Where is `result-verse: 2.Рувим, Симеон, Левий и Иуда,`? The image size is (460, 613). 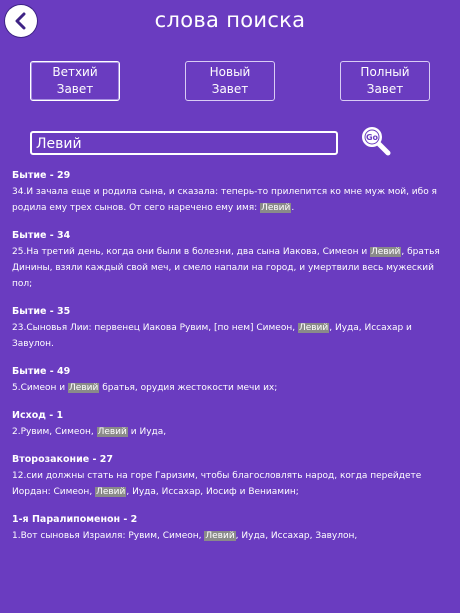 result-verse: 2.Рувим, Симеон, Левий и Иуда, is located at coordinates (89, 432).